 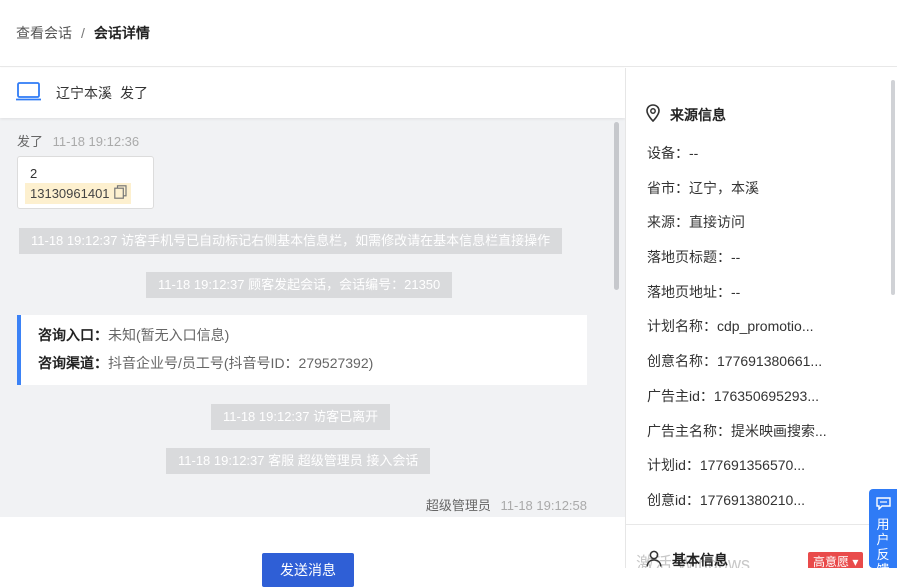 What do you see at coordinates (698, 114) in the screenshot?
I see `source-info-label: 来源信息` at bounding box center [698, 114].